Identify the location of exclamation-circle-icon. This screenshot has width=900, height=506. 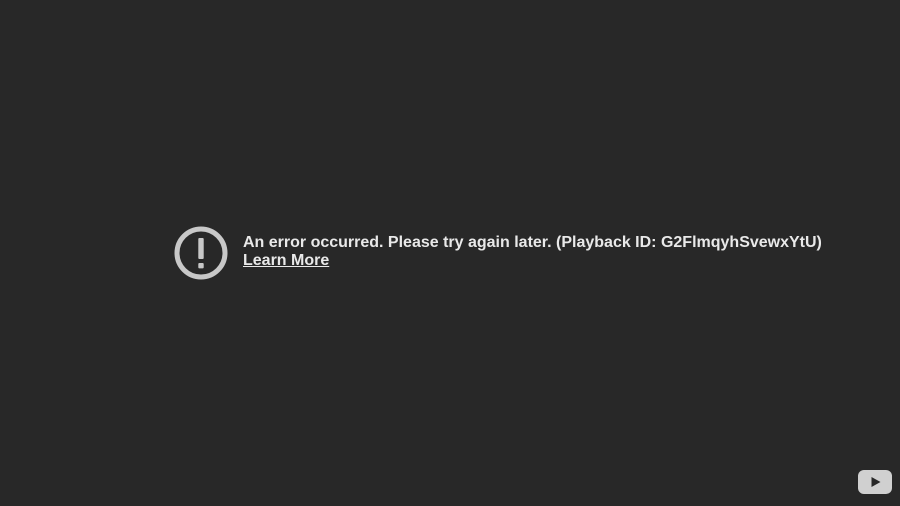
(201, 253).